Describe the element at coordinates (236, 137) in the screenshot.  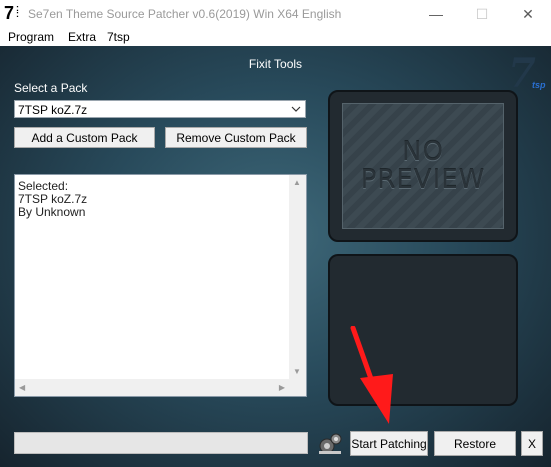
I see `remove-custom-pack-button: Remove Custom Pack` at that location.